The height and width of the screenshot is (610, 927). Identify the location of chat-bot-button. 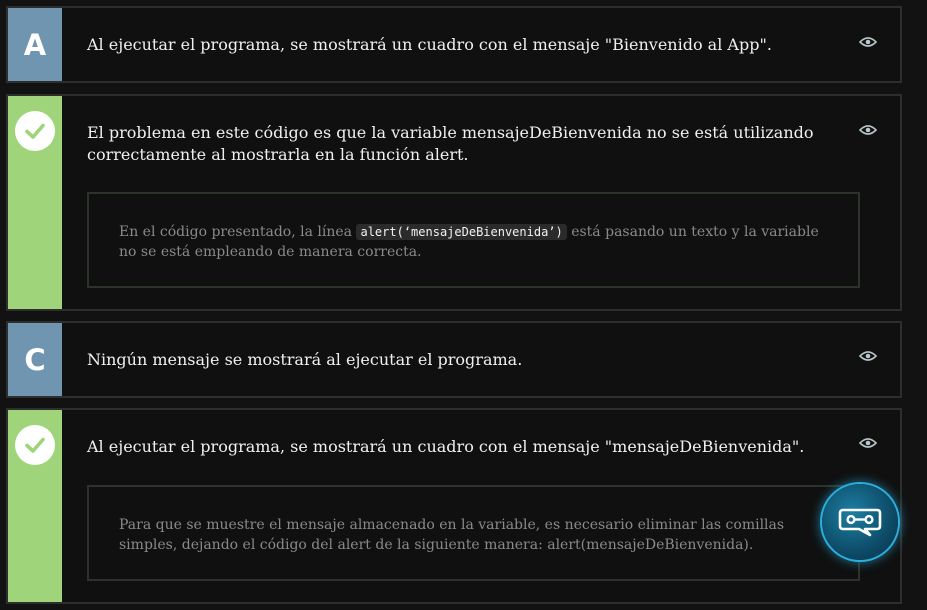
(860, 522).